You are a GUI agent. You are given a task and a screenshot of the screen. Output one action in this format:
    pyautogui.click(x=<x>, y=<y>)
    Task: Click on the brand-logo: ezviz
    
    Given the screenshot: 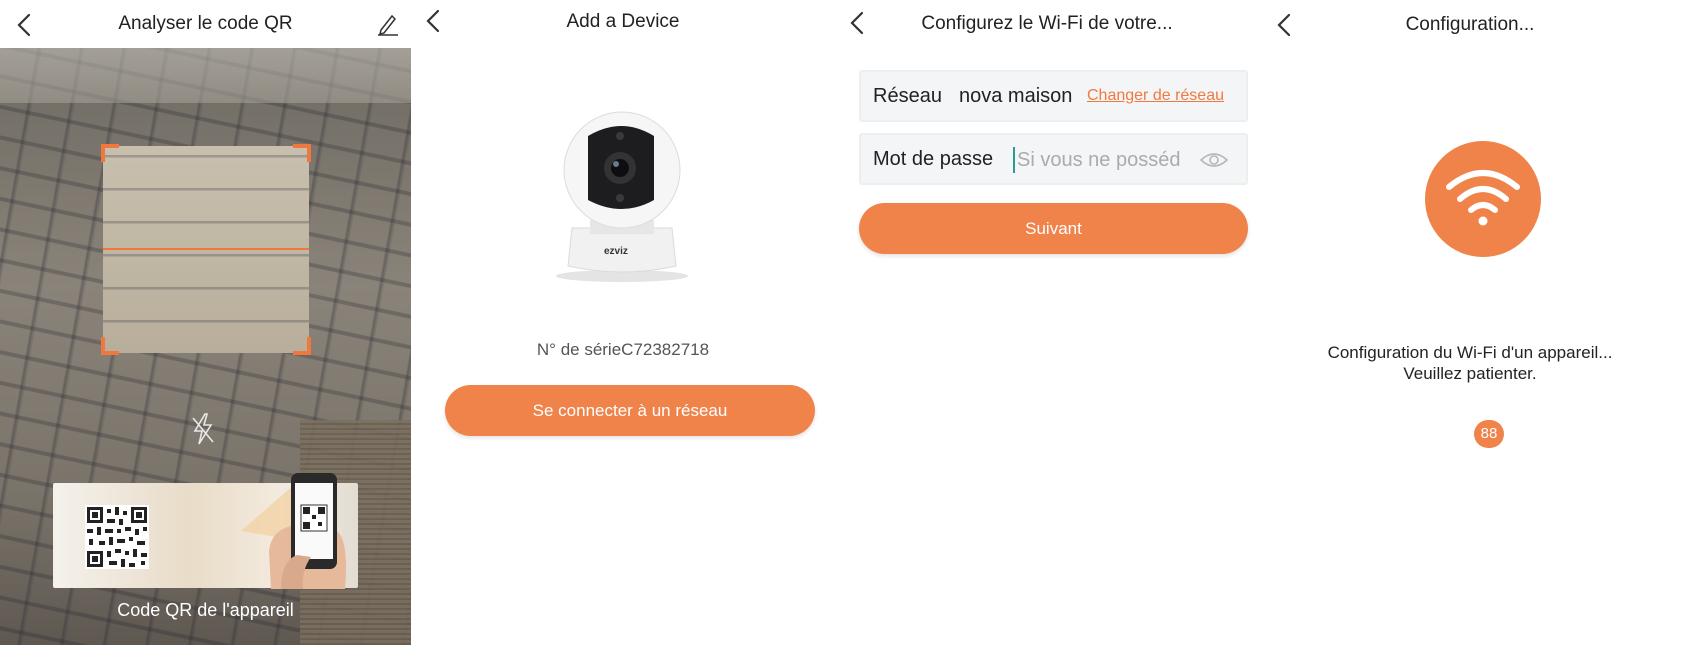 What is the action you would take?
    pyautogui.click(x=616, y=251)
    